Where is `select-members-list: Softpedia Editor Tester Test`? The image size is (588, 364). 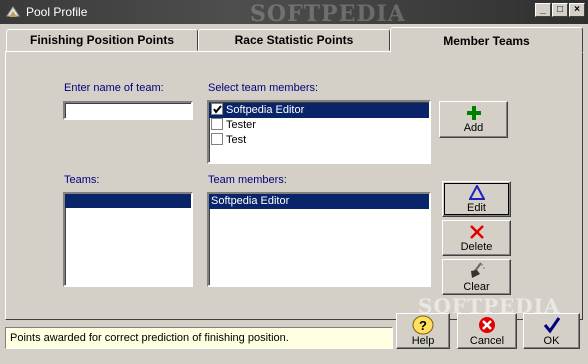 select-members-list: Softpedia Editor Tester Test is located at coordinates (319, 132).